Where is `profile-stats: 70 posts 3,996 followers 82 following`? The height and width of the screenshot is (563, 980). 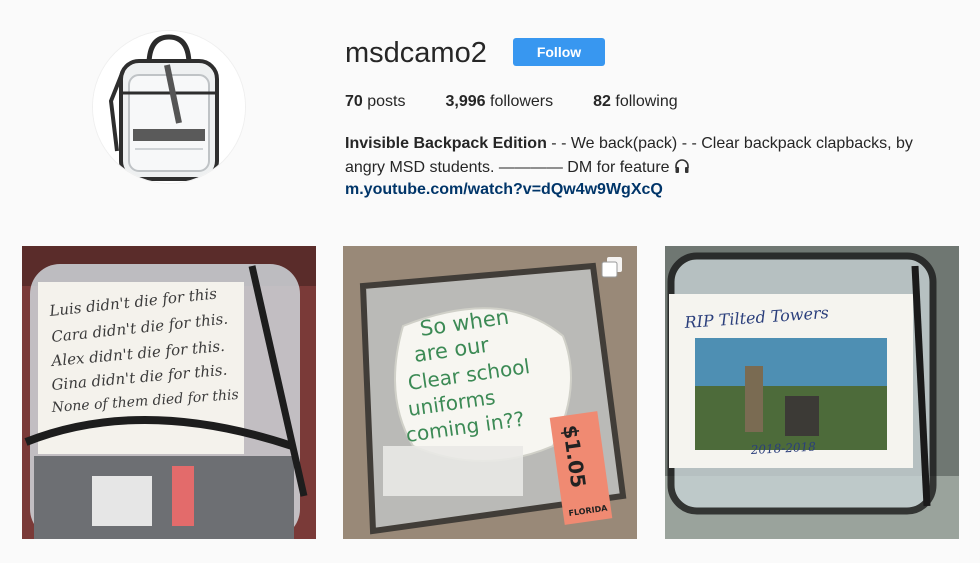
profile-stats: 70 posts 3,996 followers 82 following is located at coordinates (531, 102).